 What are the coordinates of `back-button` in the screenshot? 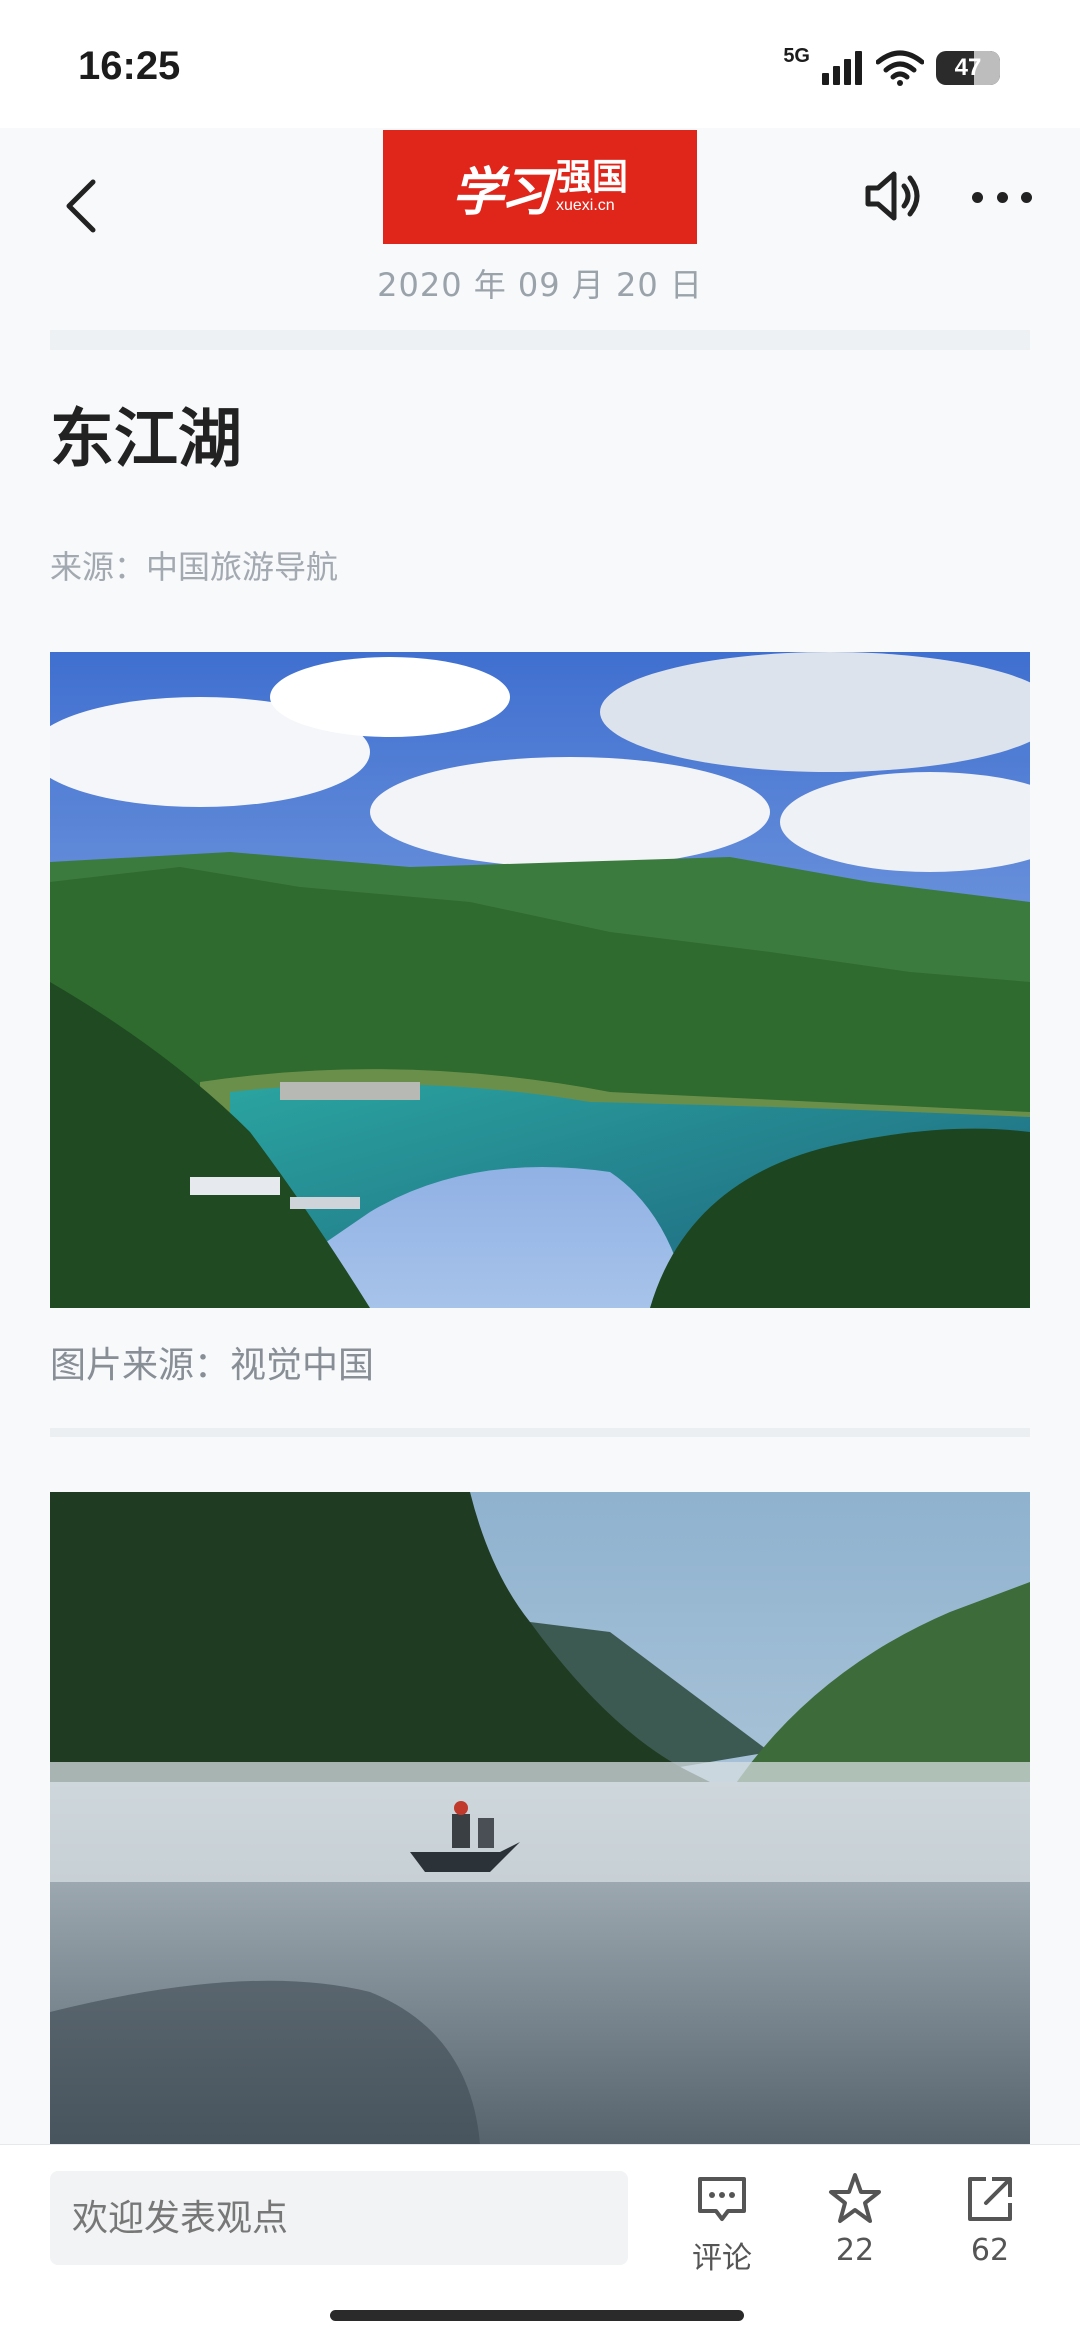 It's located at (80, 206).